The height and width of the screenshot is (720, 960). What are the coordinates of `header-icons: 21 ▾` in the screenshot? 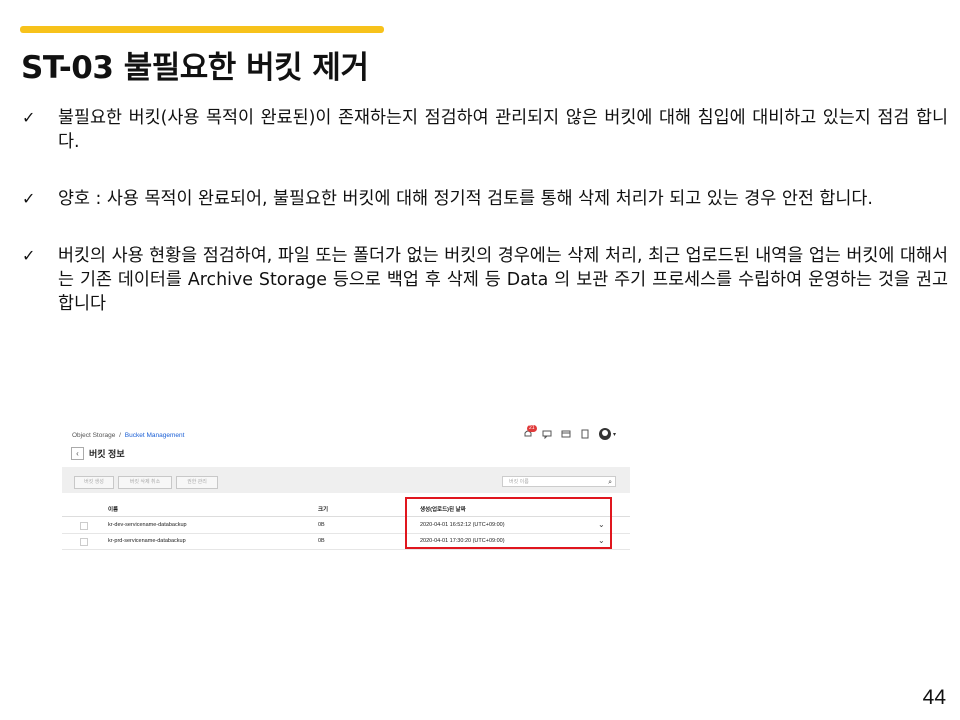 It's located at (569, 432).